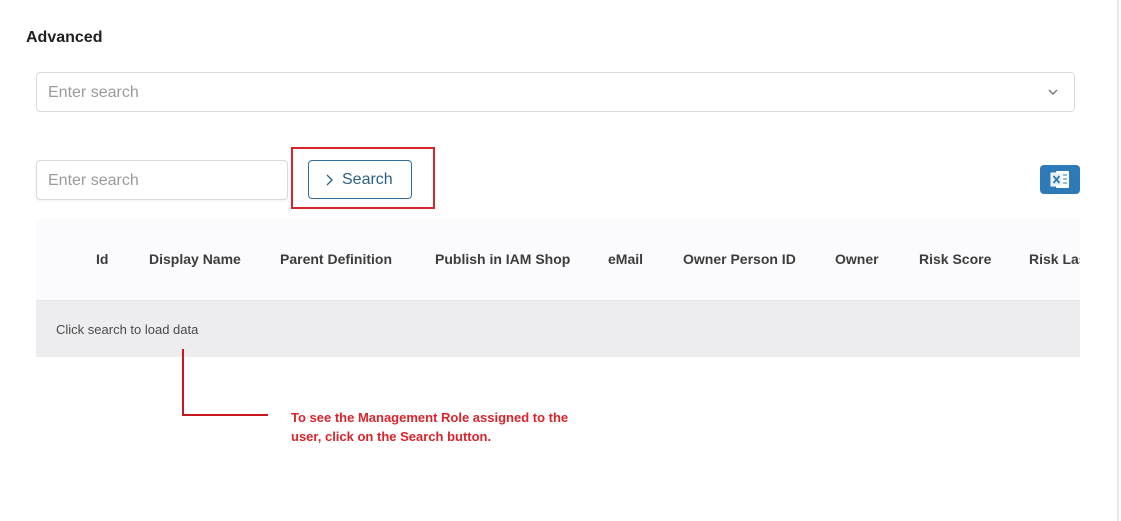 This screenshot has width=1121, height=521. I want to click on column-header-email: eMail, so click(625, 259).